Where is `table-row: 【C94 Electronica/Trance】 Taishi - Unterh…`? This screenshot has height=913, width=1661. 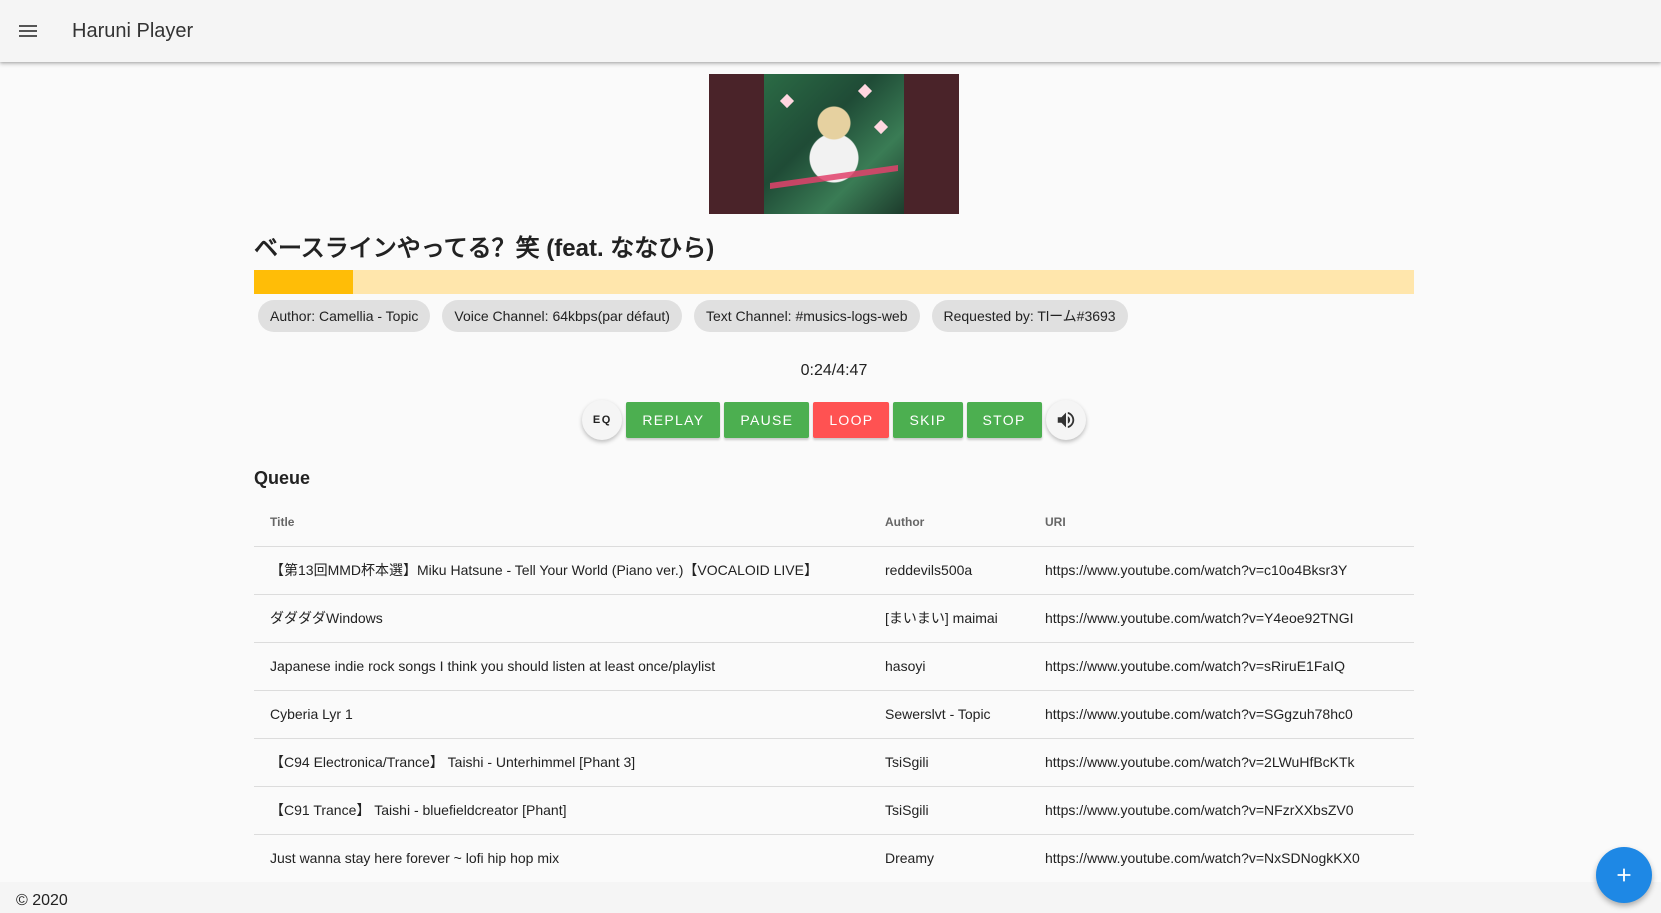
table-row: 【C94 Electronica/Trance】 Taishi - Unterh… is located at coordinates (834, 762).